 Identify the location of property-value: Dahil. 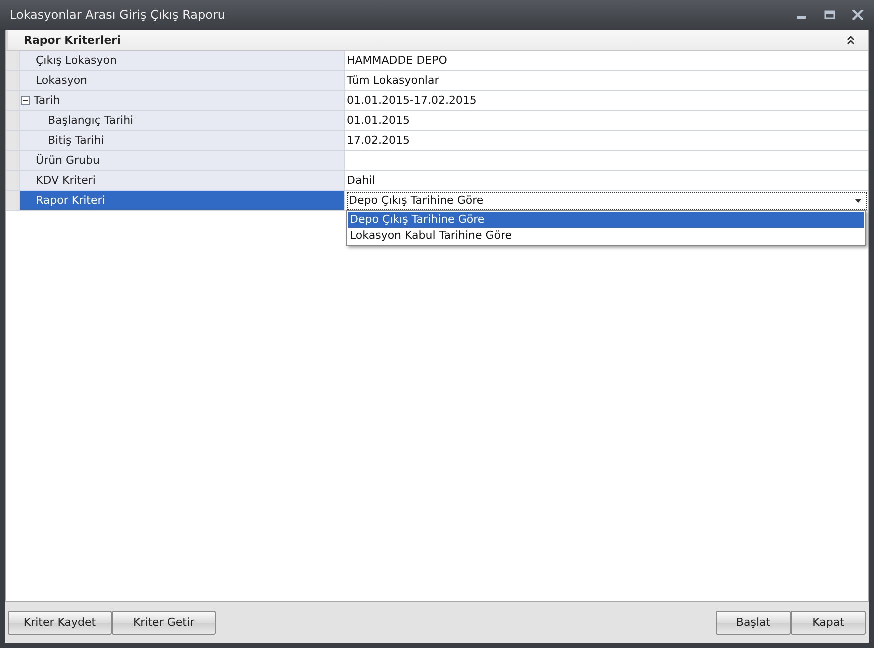
(361, 180).